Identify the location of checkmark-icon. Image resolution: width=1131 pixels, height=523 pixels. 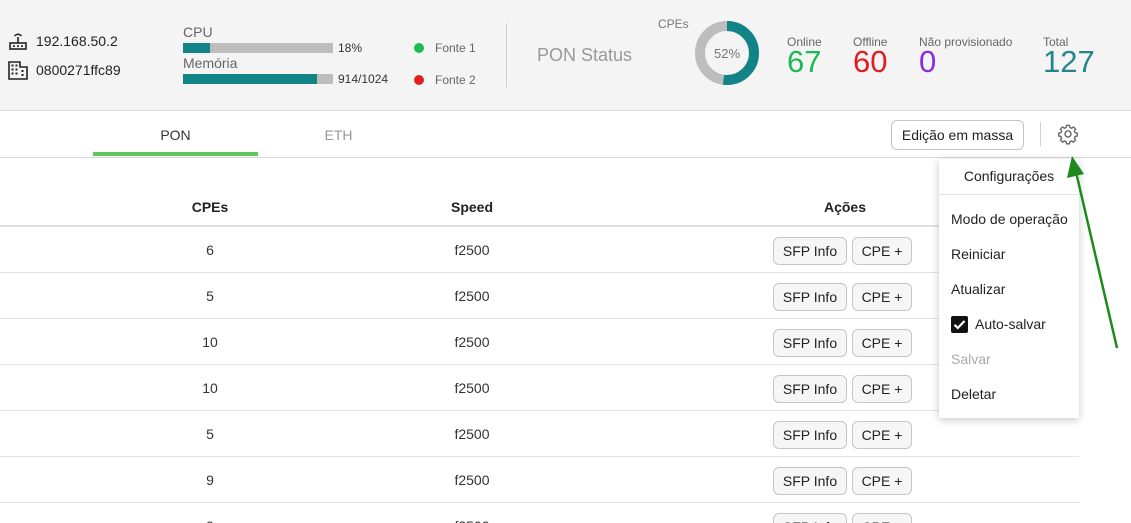
(959, 325).